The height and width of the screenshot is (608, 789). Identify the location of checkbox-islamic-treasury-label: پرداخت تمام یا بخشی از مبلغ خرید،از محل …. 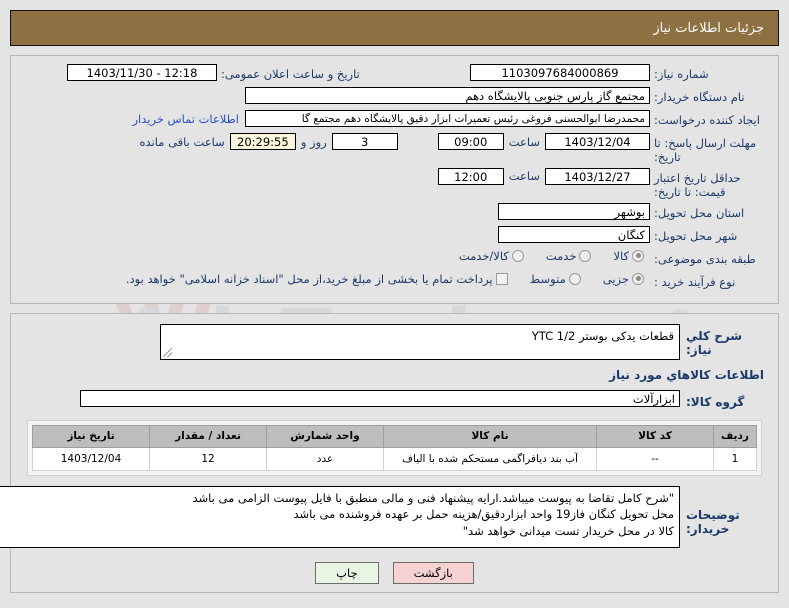
(309, 278).